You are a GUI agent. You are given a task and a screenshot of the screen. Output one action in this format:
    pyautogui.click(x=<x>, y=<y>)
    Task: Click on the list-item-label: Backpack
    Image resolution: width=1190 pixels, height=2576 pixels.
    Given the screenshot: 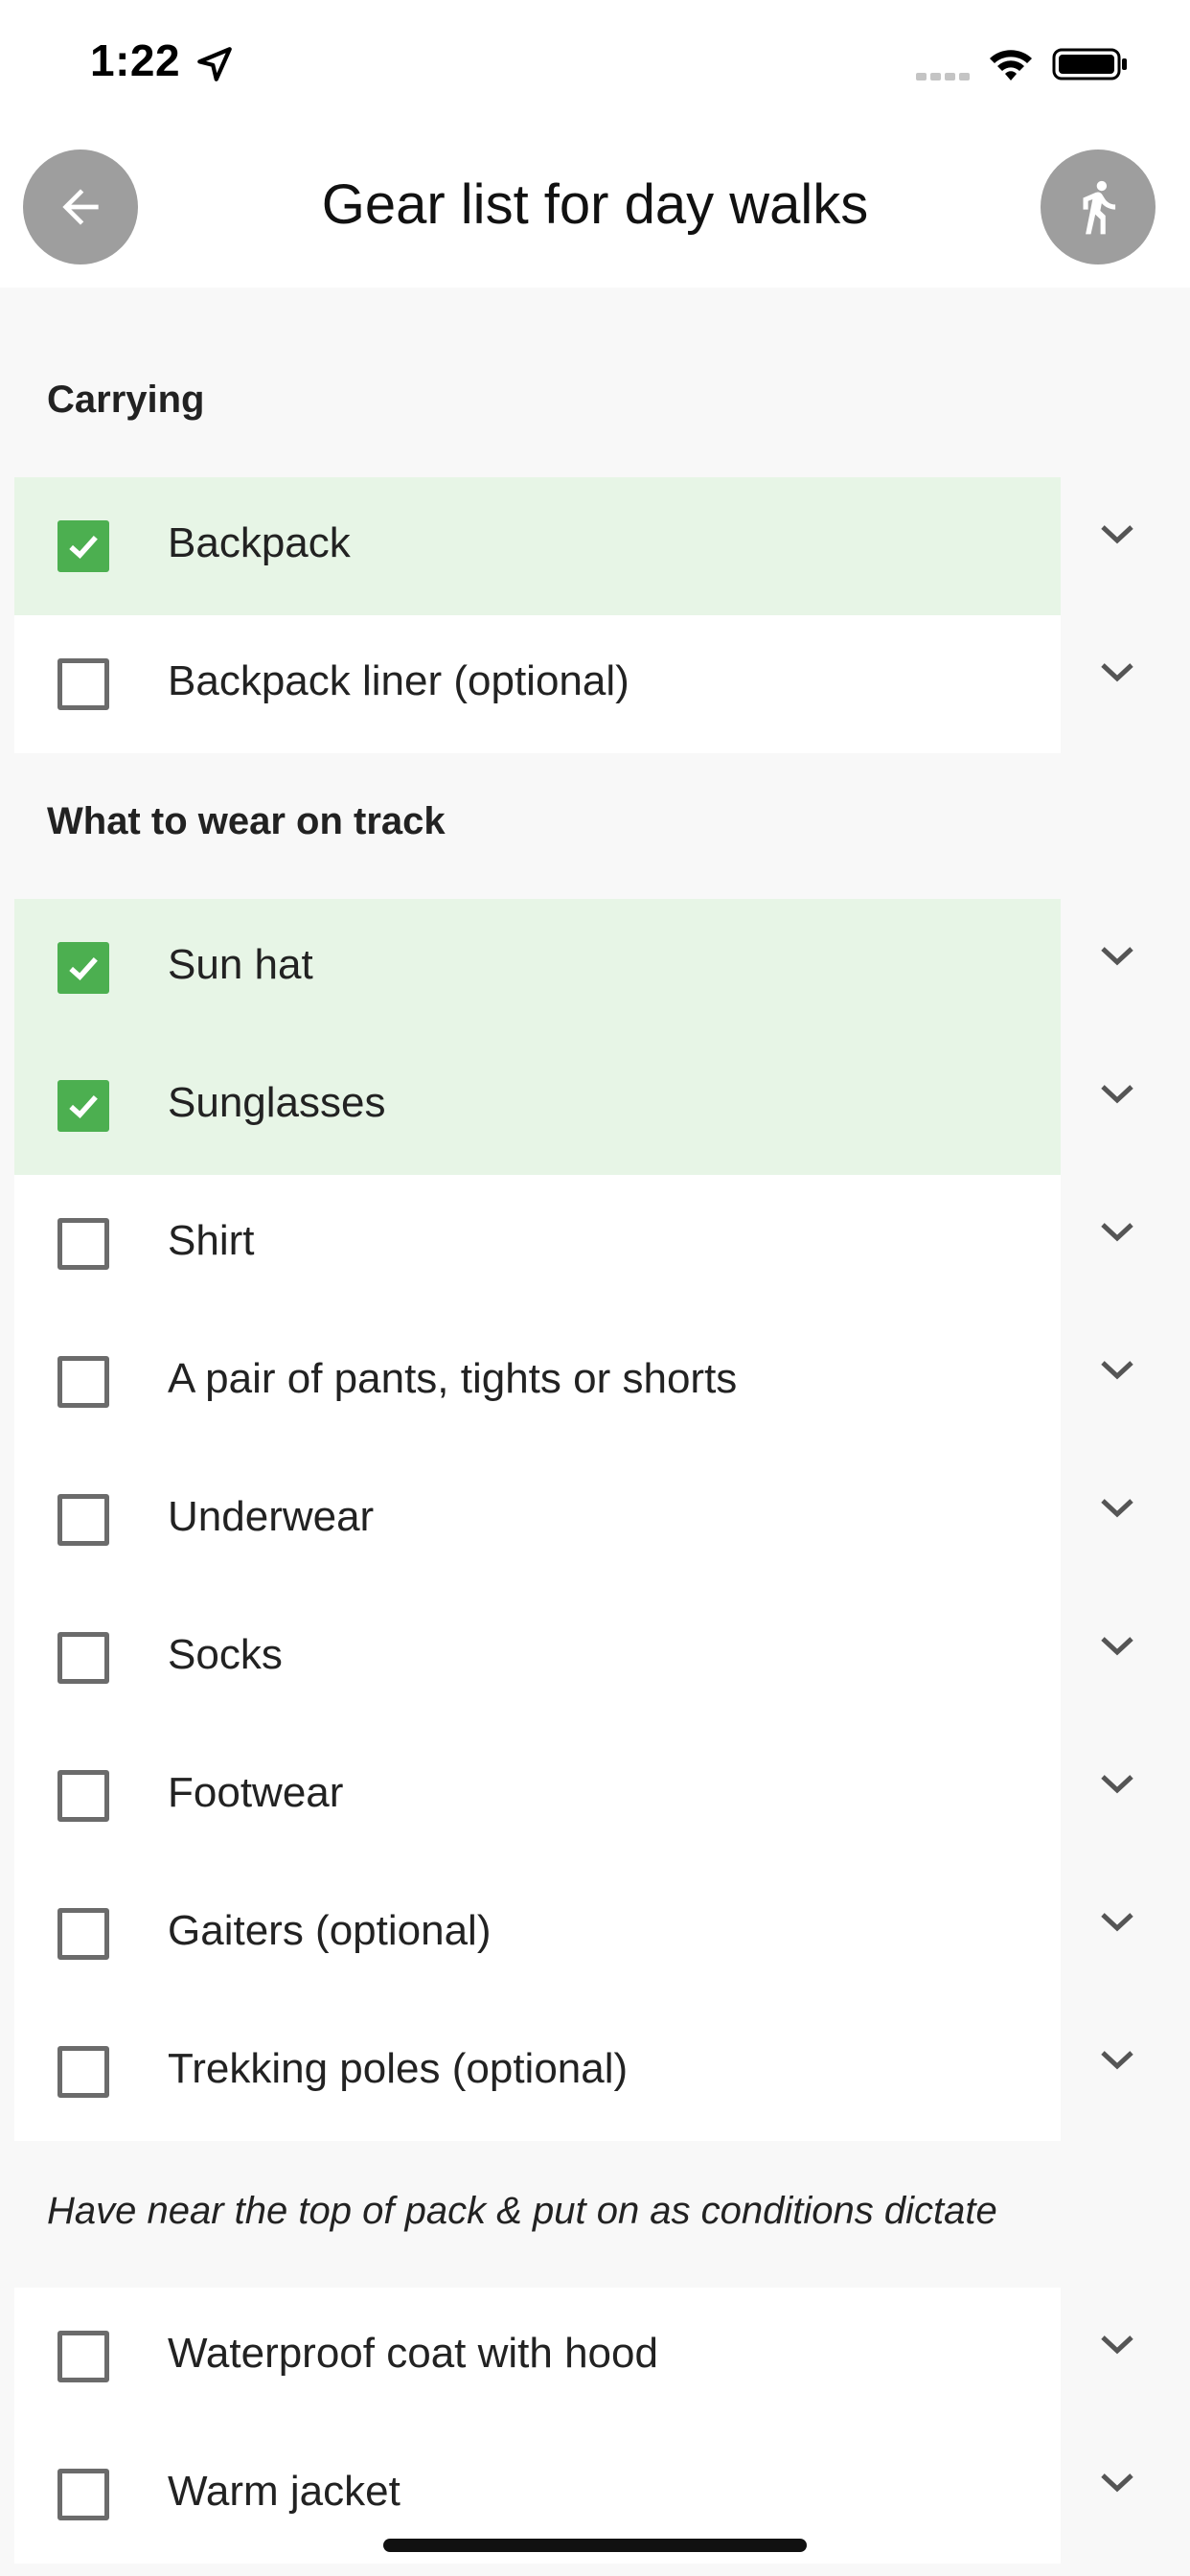 What is the action you would take?
    pyautogui.click(x=259, y=542)
    